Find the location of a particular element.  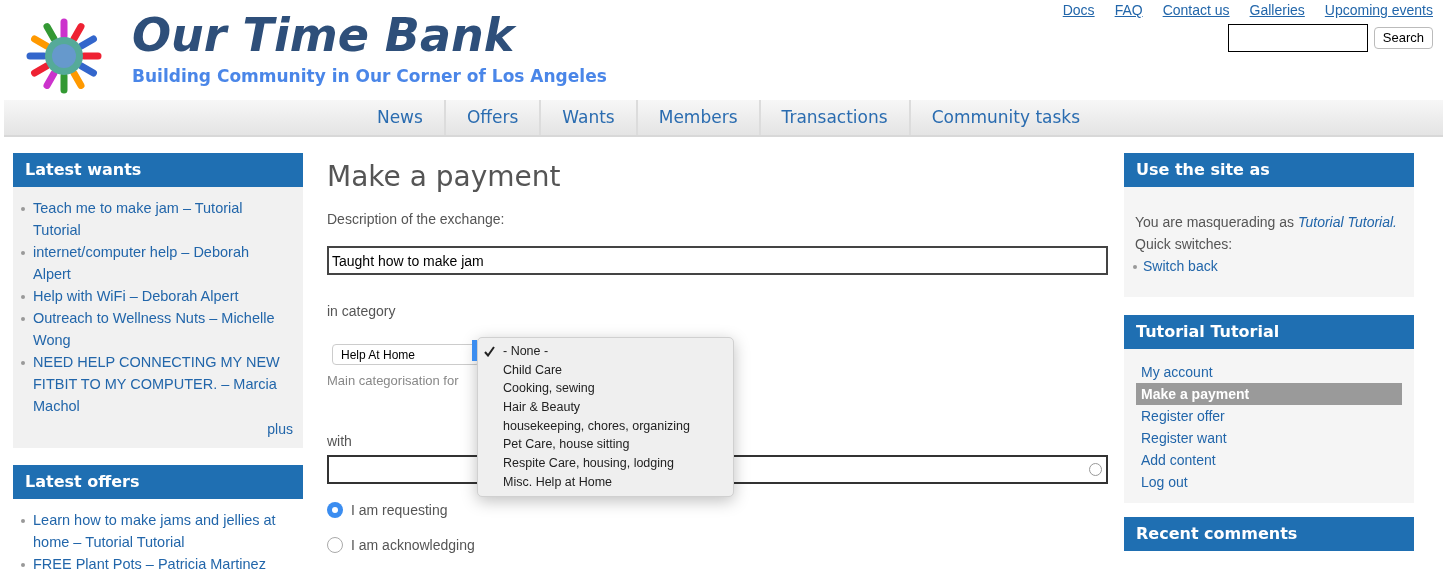

user-menu-link: My account is located at coordinates (1269, 372).